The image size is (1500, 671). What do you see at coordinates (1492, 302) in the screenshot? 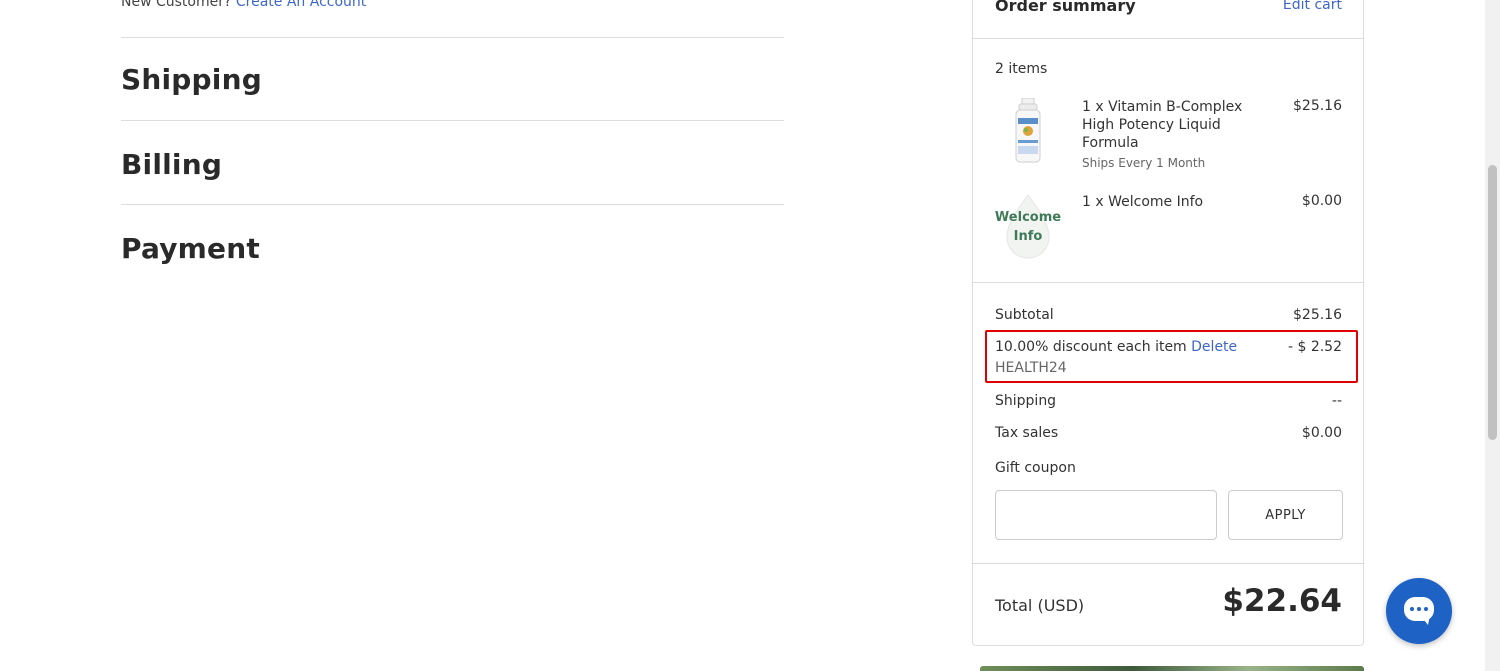
I see `scrollbar-thumb` at bounding box center [1492, 302].